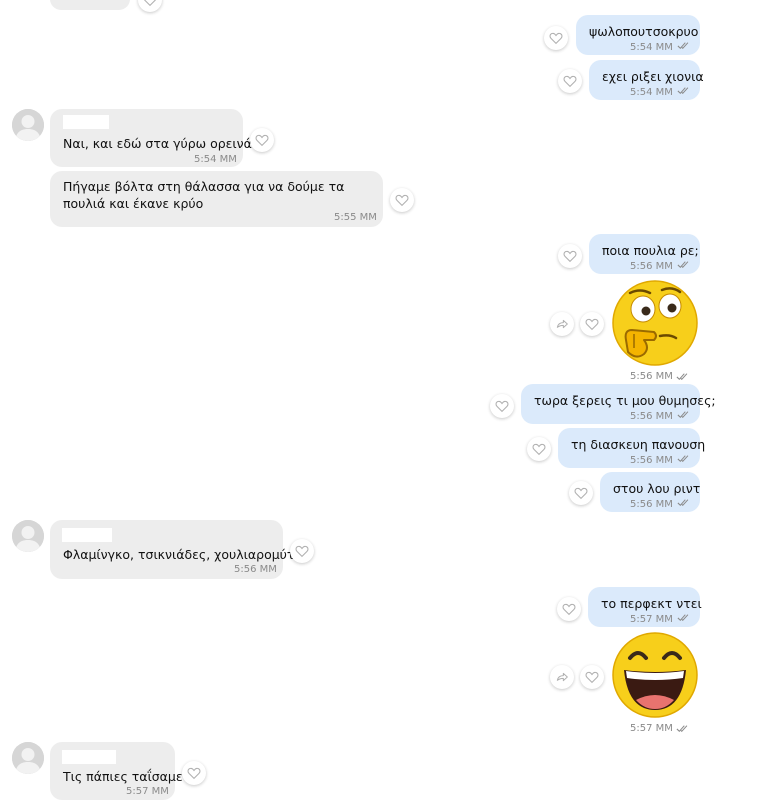  Describe the element at coordinates (653, 76) in the screenshot. I see `message-text: εχει ριξει χιονια` at that location.